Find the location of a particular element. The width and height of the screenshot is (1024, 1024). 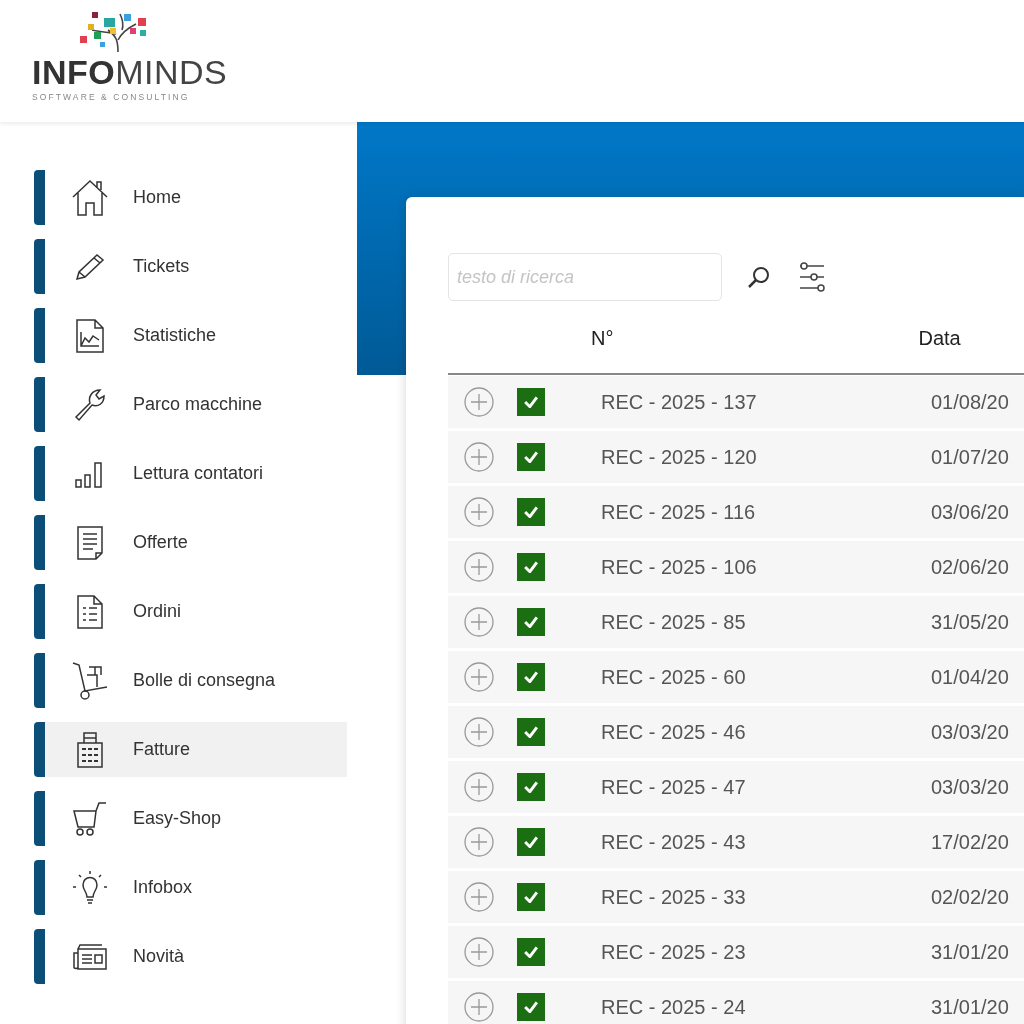

pencil-icon is located at coordinates (90, 266).